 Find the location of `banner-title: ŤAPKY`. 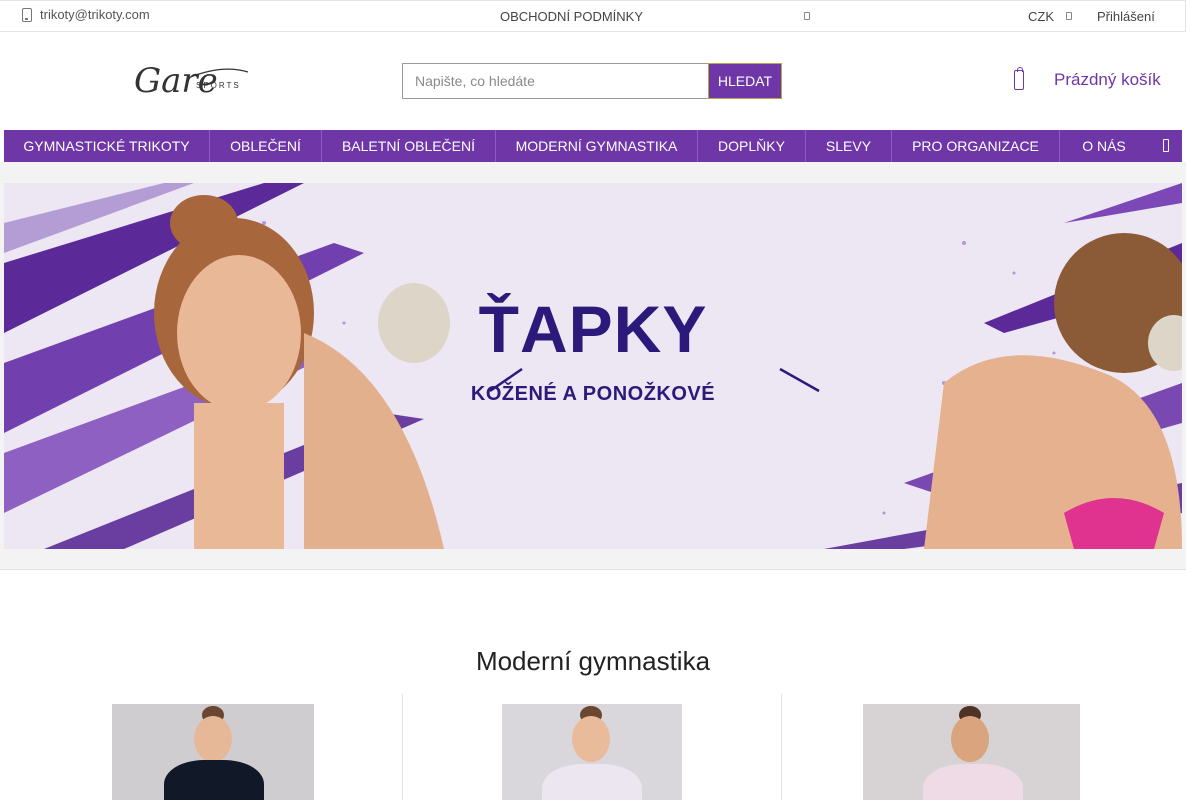

banner-title: ŤAPKY is located at coordinates (593, 329).